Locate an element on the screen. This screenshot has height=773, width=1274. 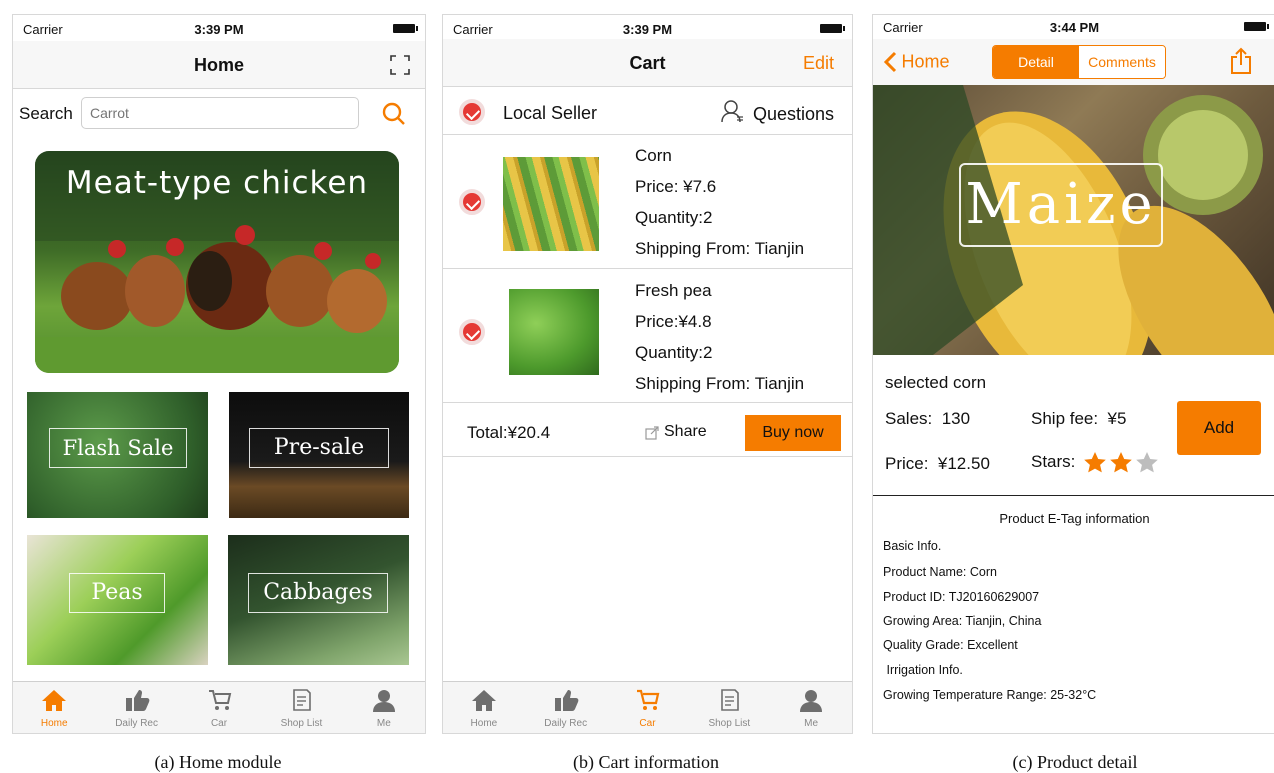
item-price: Price:¥4.8 is located at coordinates (673, 321).